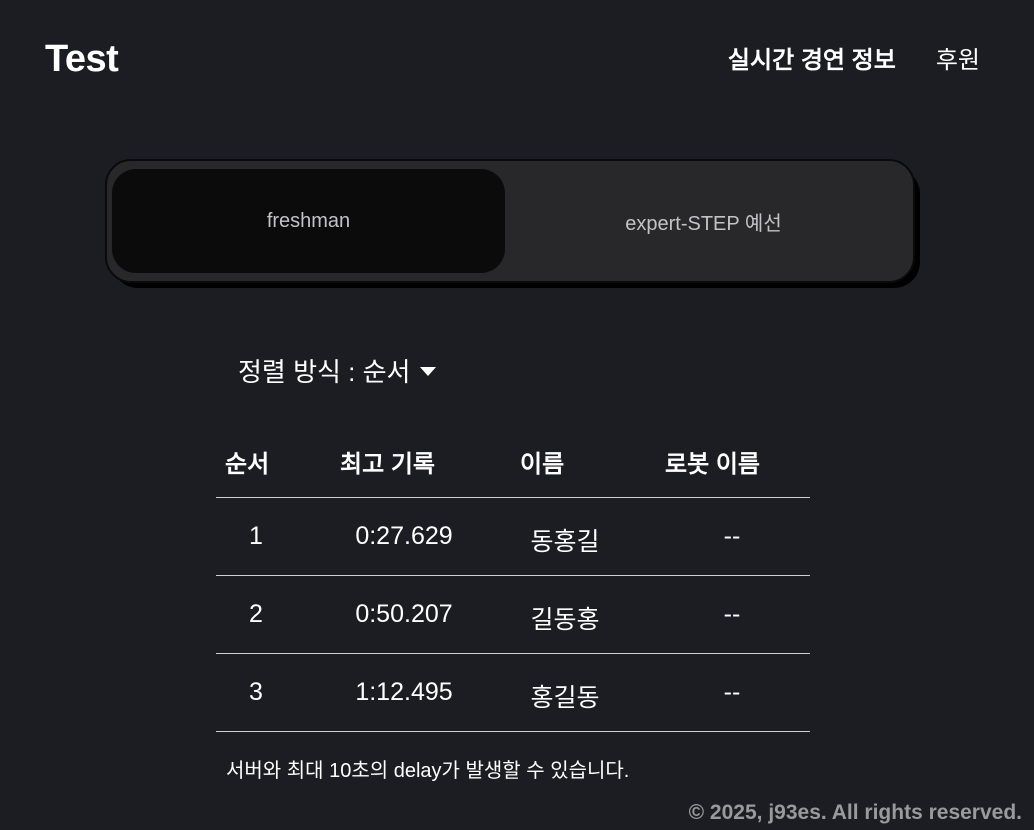  What do you see at coordinates (324, 372) in the screenshot?
I see `sort-label: 정렬 방식 : 순서` at bounding box center [324, 372].